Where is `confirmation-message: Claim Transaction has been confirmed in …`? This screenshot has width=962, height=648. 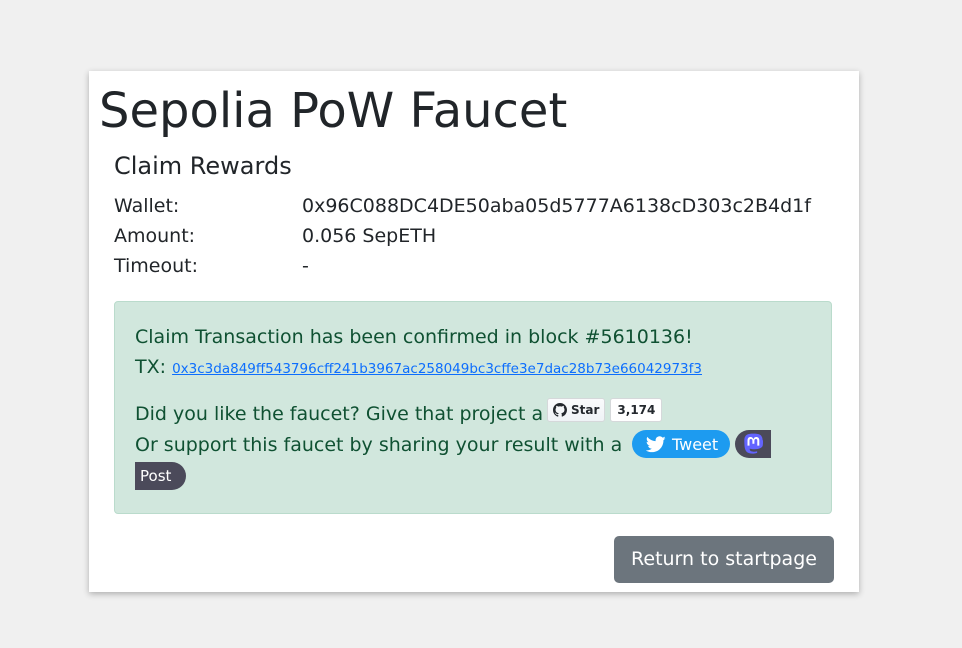 confirmation-message: Claim Transaction has been confirmed in … is located at coordinates (414, 337).